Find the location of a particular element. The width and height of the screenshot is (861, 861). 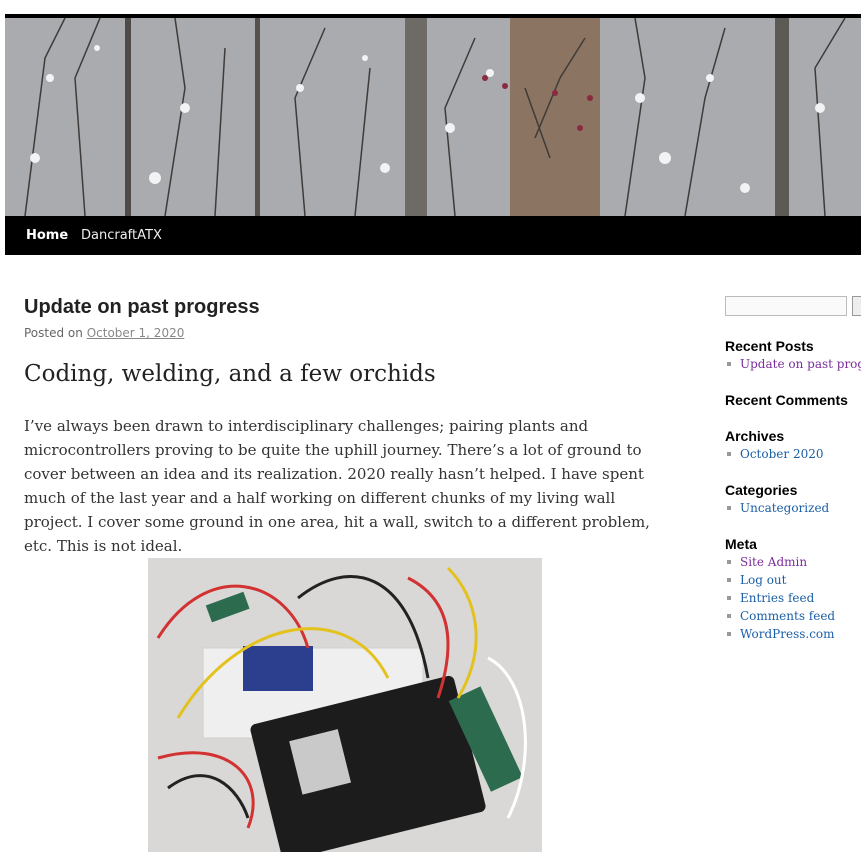

recent-posts-list: Update on past progress is located at coordinates (793, 364).